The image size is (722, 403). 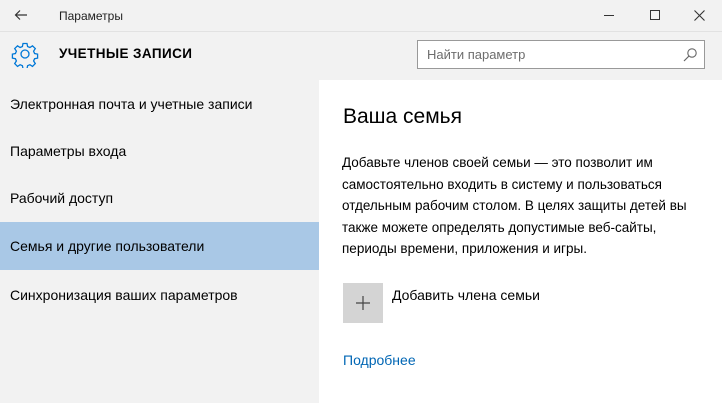 I want to click on more-info-link: Подробнее, so click(x=379, y=360).